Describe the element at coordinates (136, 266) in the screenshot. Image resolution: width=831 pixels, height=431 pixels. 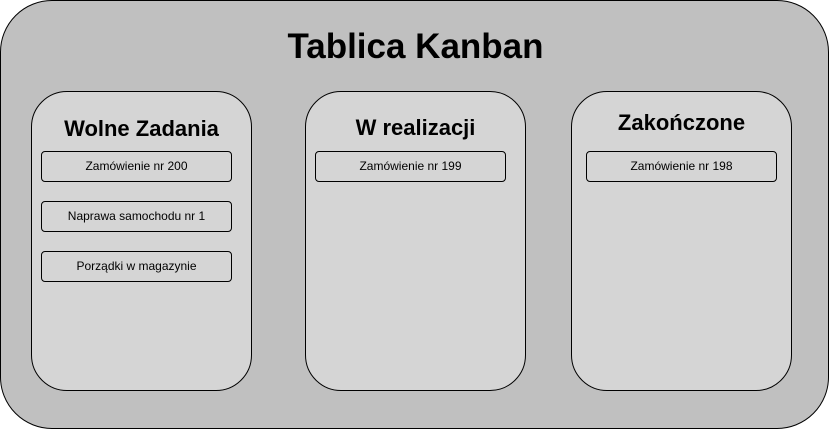
I see `task-card: Porządki w magazynie` at that location.